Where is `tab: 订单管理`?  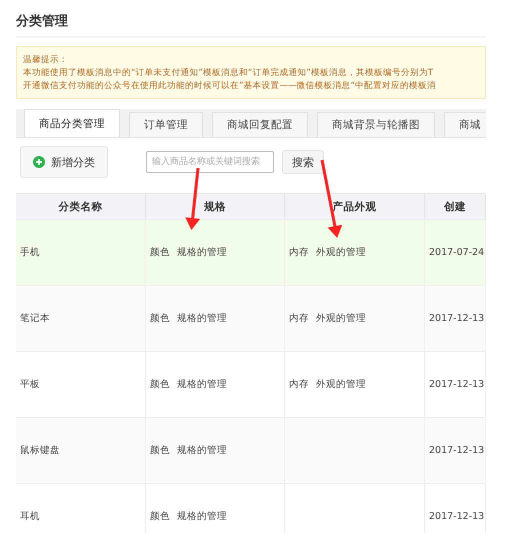
tab: 订单管理 is located at coordinates (166, 124).